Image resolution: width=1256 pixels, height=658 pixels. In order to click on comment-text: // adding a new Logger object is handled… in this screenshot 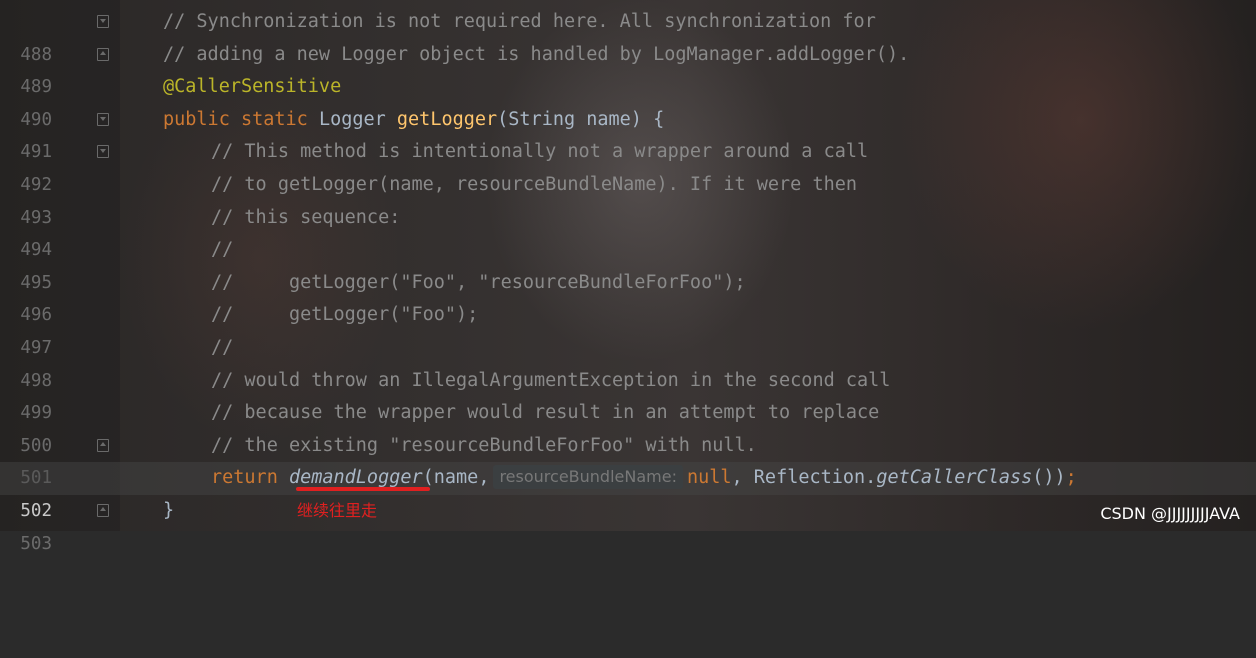, I will do `click(536, 54)`.